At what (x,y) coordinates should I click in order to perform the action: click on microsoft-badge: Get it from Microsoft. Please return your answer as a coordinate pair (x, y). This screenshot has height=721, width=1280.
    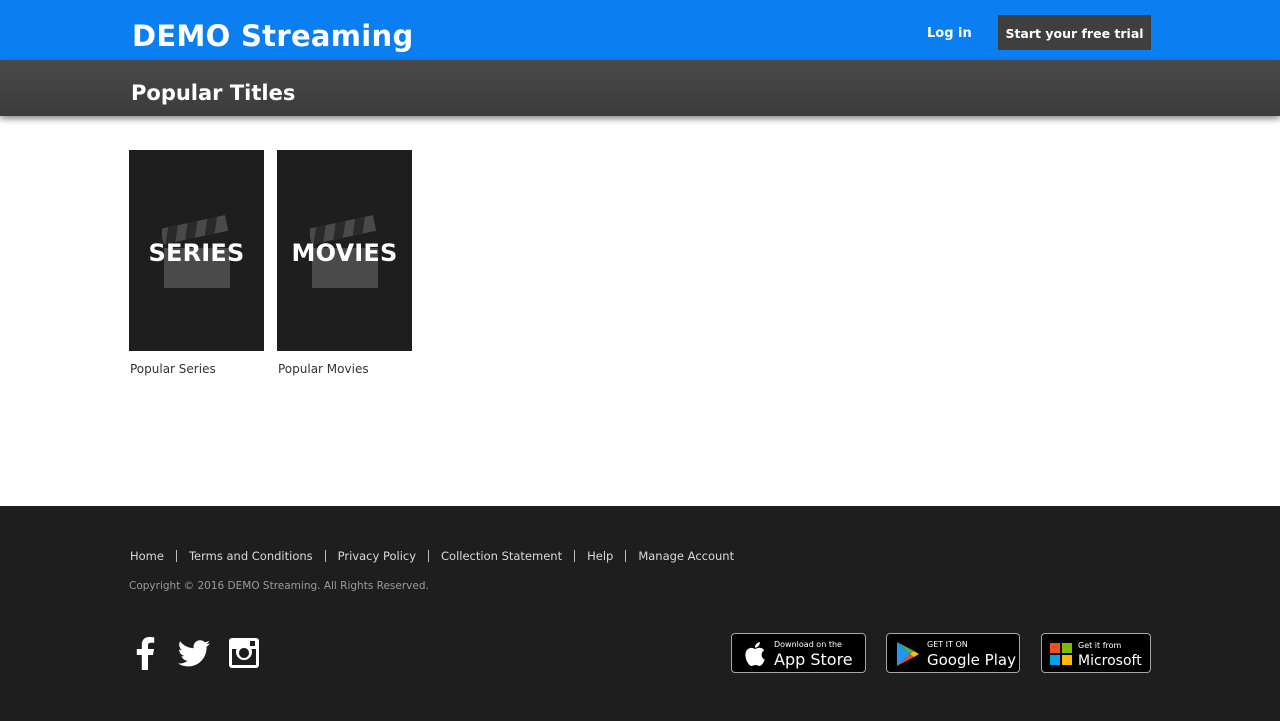
    Looking at the image, I should click on (1096, 653).